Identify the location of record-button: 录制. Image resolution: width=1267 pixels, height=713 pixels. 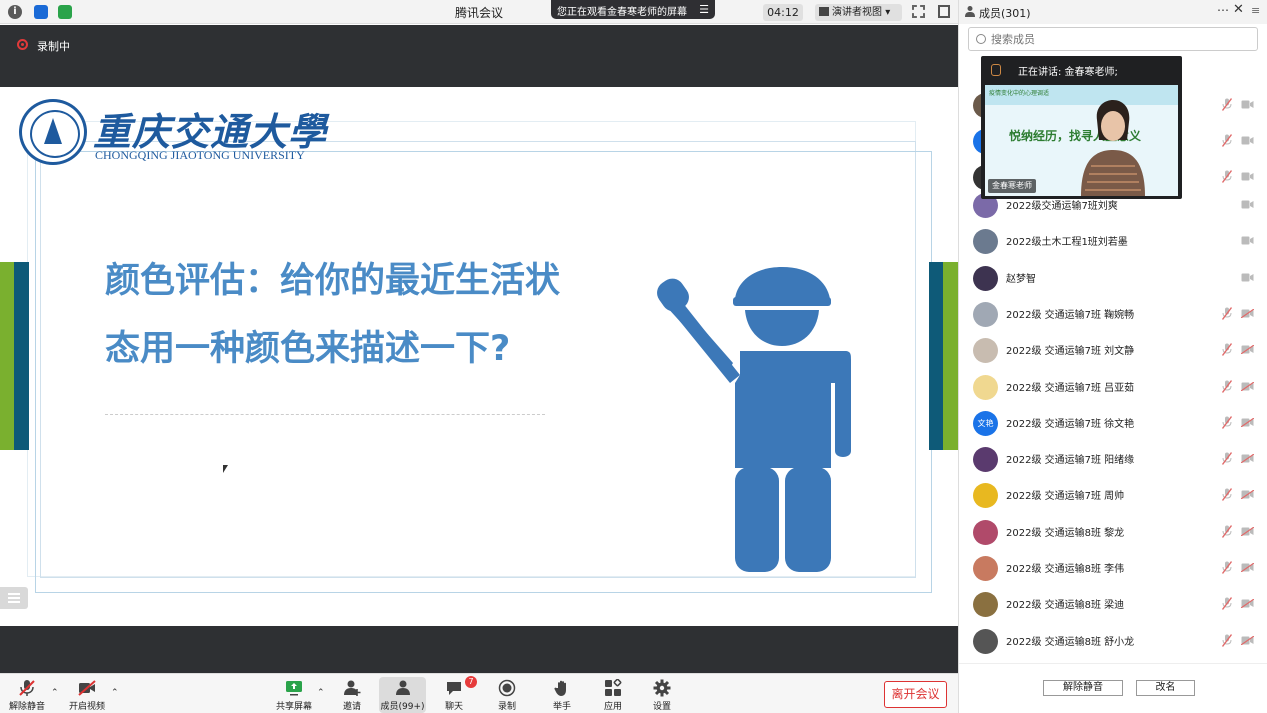
(507, 695).